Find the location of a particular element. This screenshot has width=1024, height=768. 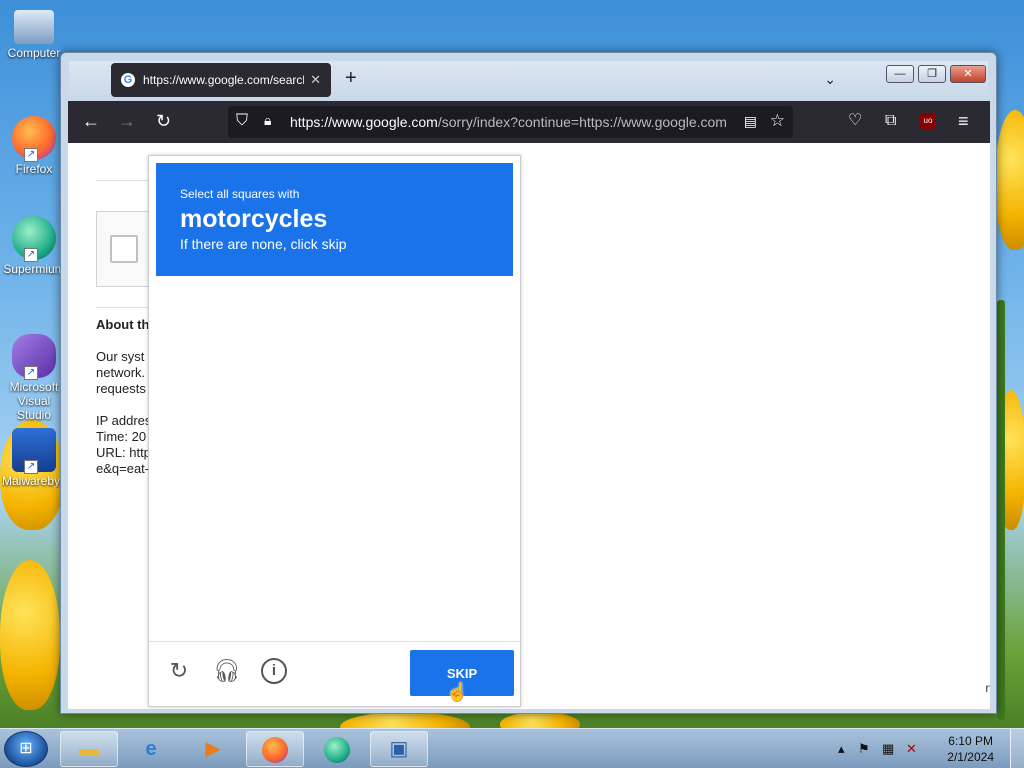

extensions-icon: ⧉ is located at coordinates (890, 121).